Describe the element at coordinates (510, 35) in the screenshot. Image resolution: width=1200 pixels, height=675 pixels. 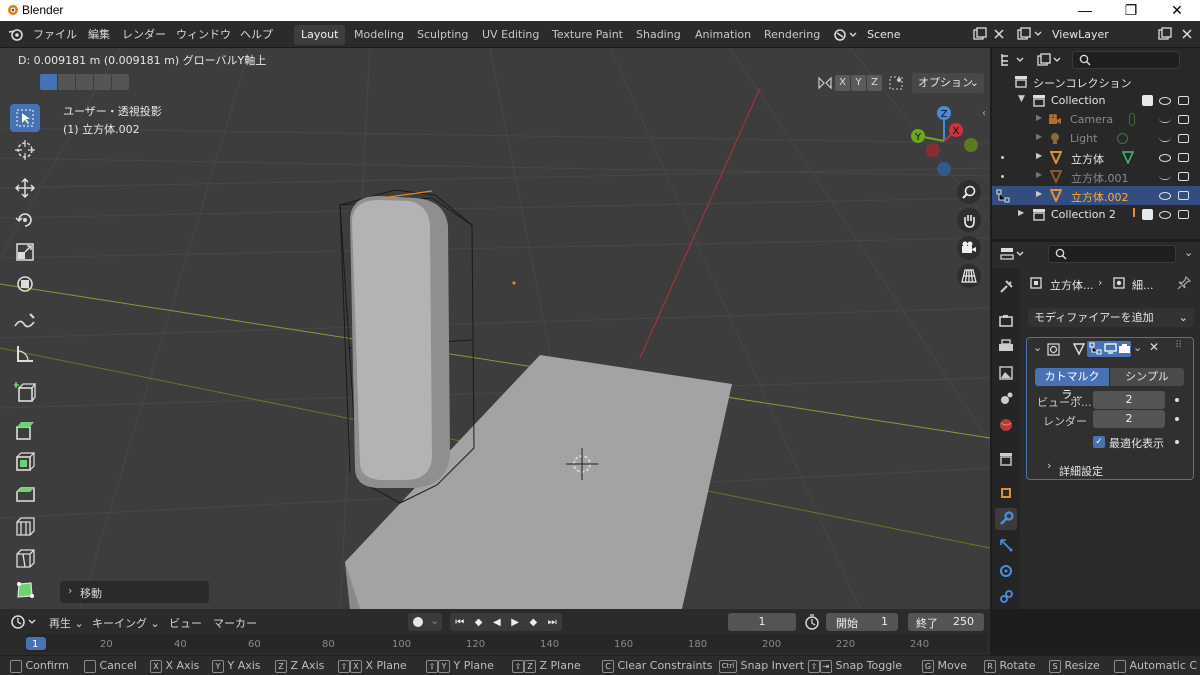
I see `tab-uv-editing: UV Editing` at that location.